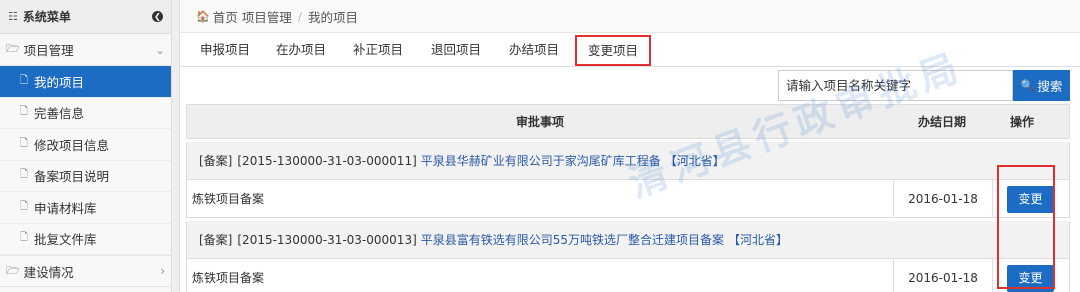 The height and width of the screenshot is (292, 1080). I want to click on chevron-right-icon: ›, so click(162, 271).